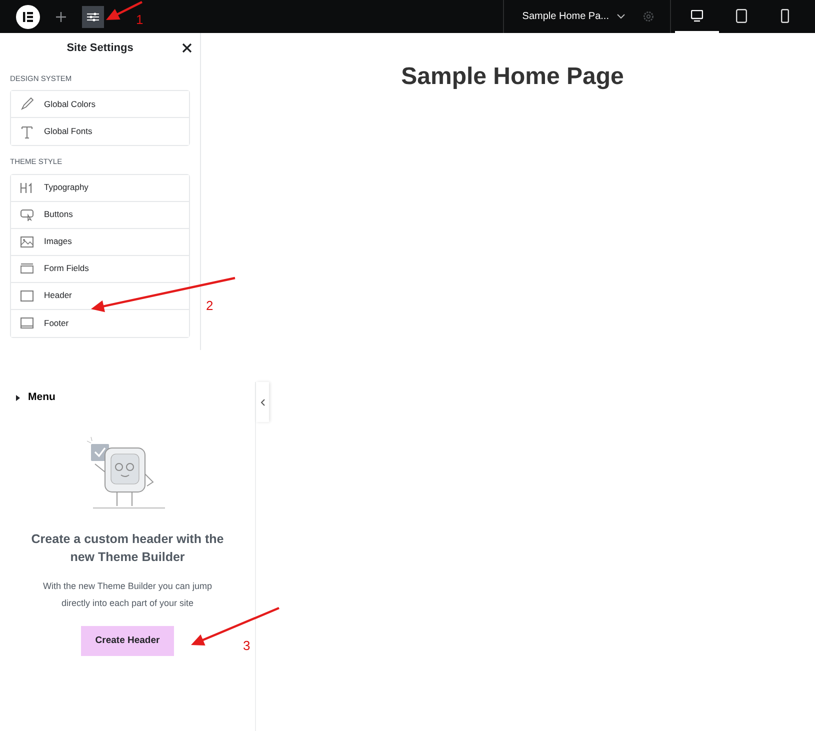  What do you see at coordinates (18, 397) in the screenshot?
I see `caret-icon` at bounding box center [18, 397].